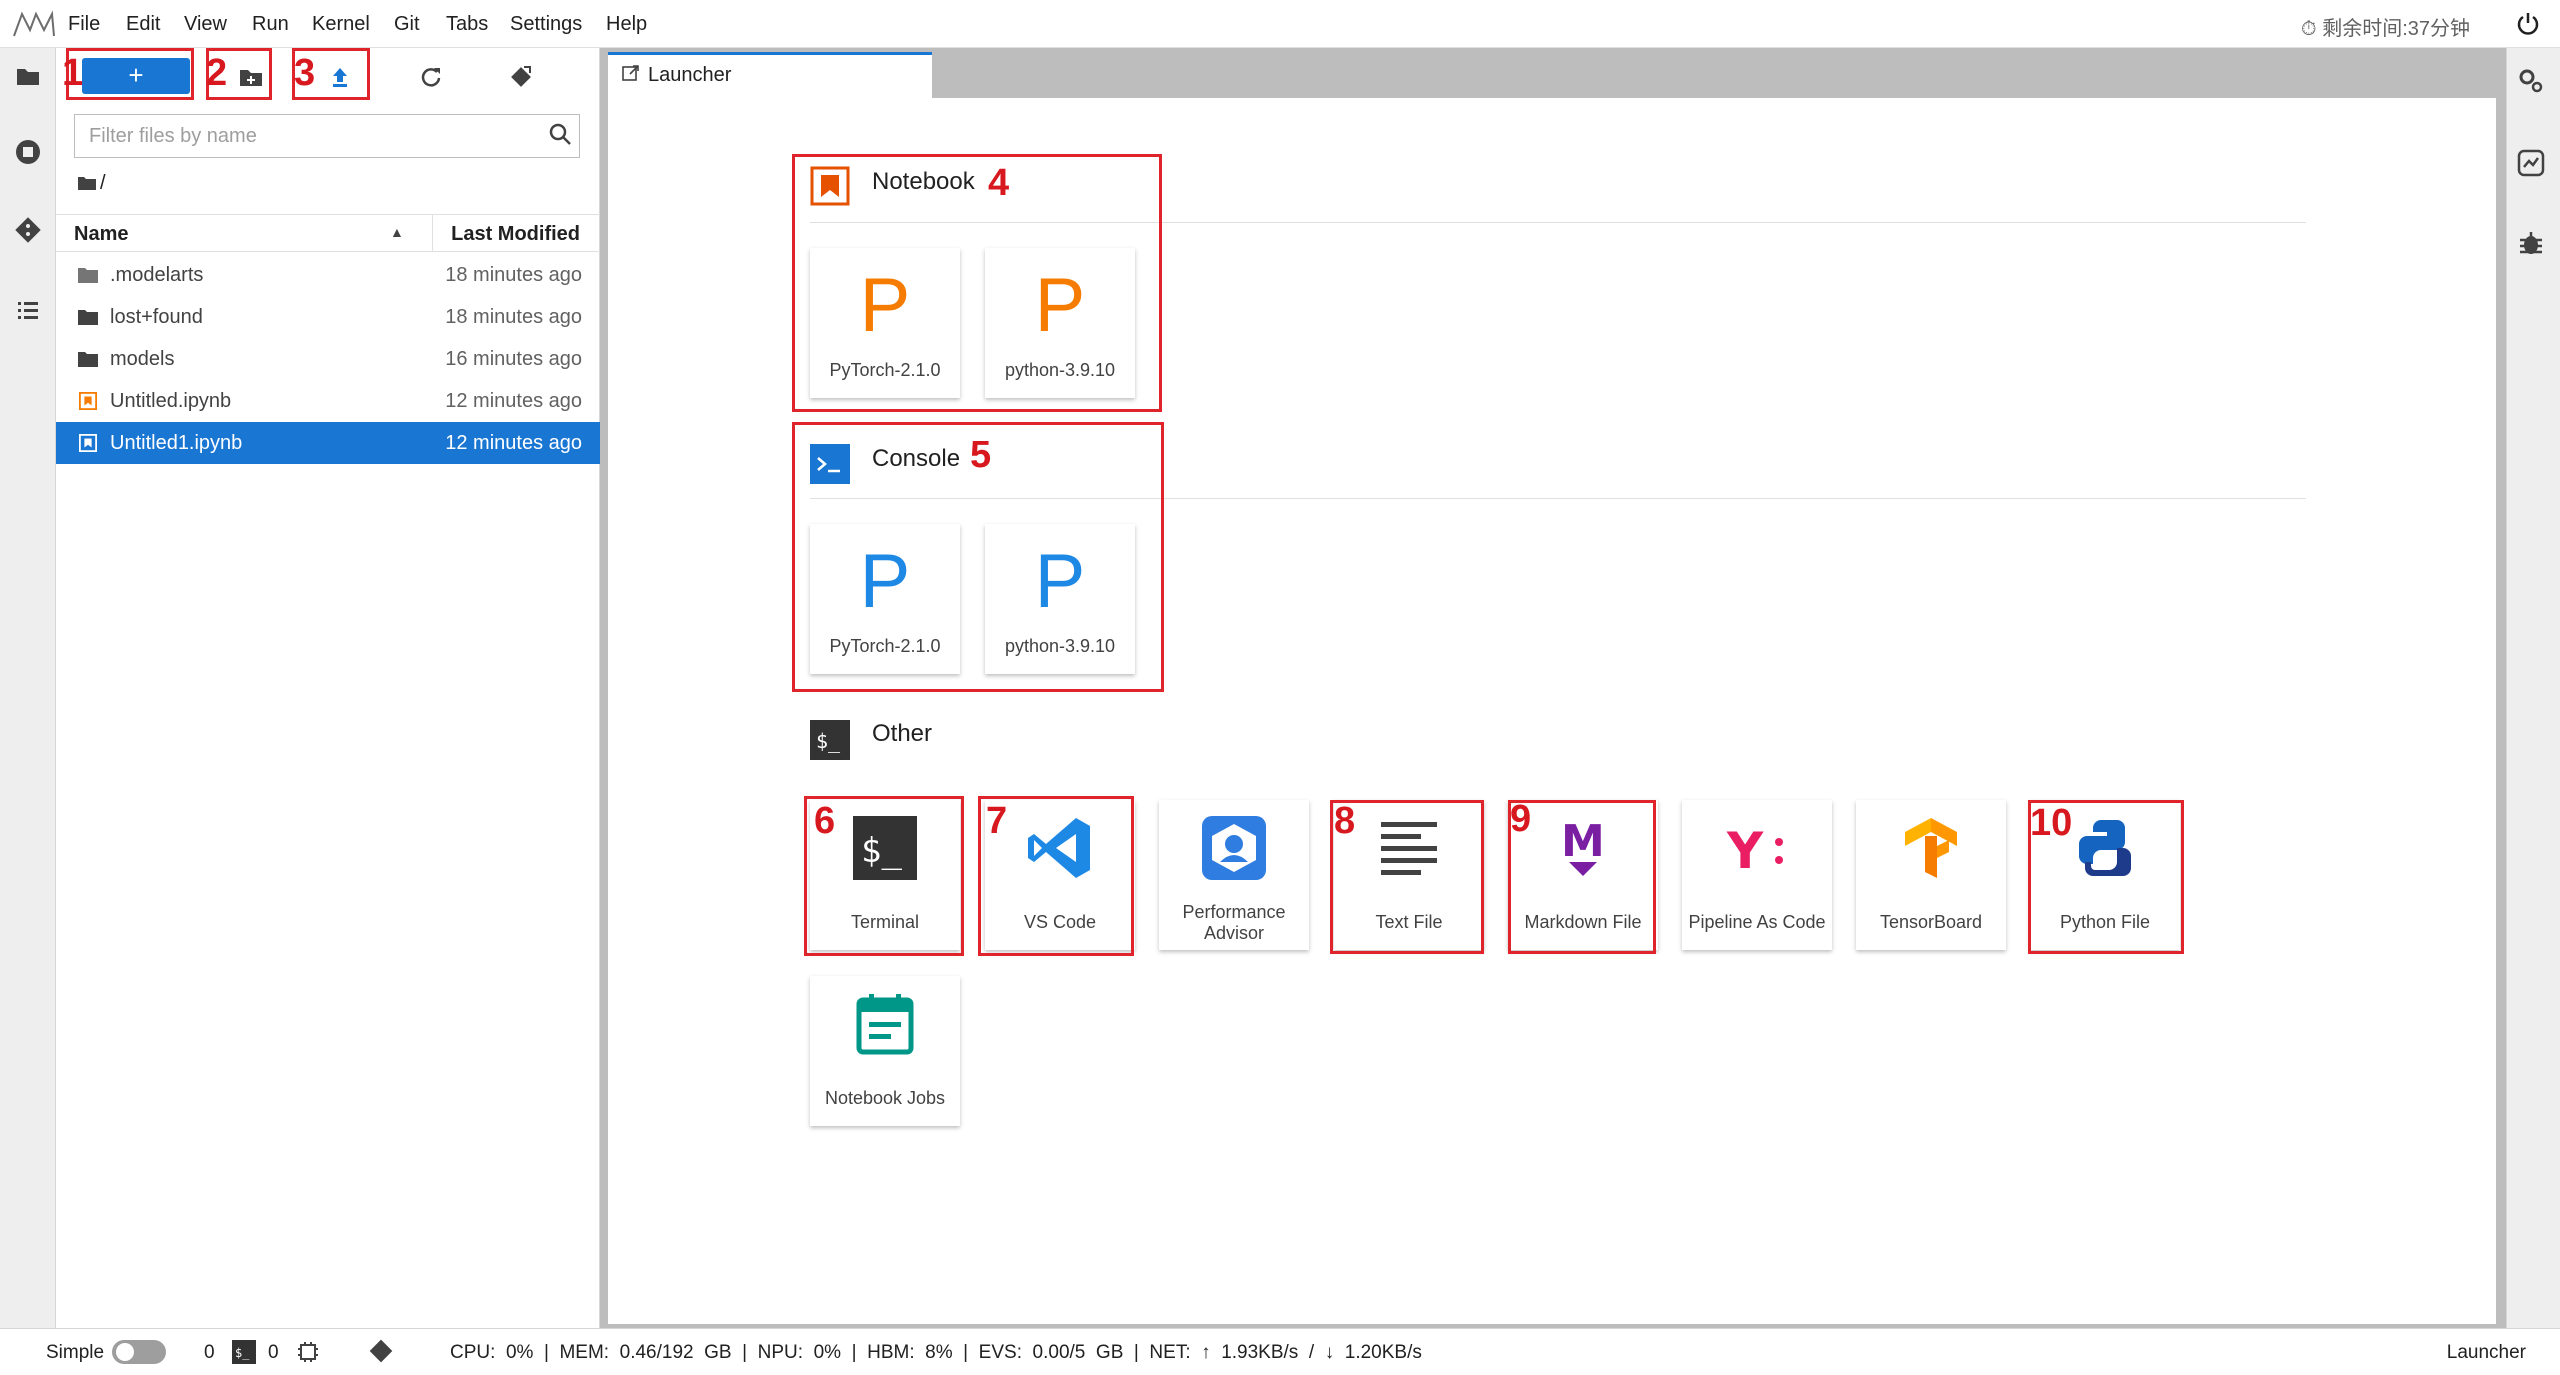 Image resolution: width=2560 pixels, height=1375 pixels. What do you see at coordinates (902, 733) in the screenshot?
I see `other-section-title: Other` at bounding box center [902, 733].